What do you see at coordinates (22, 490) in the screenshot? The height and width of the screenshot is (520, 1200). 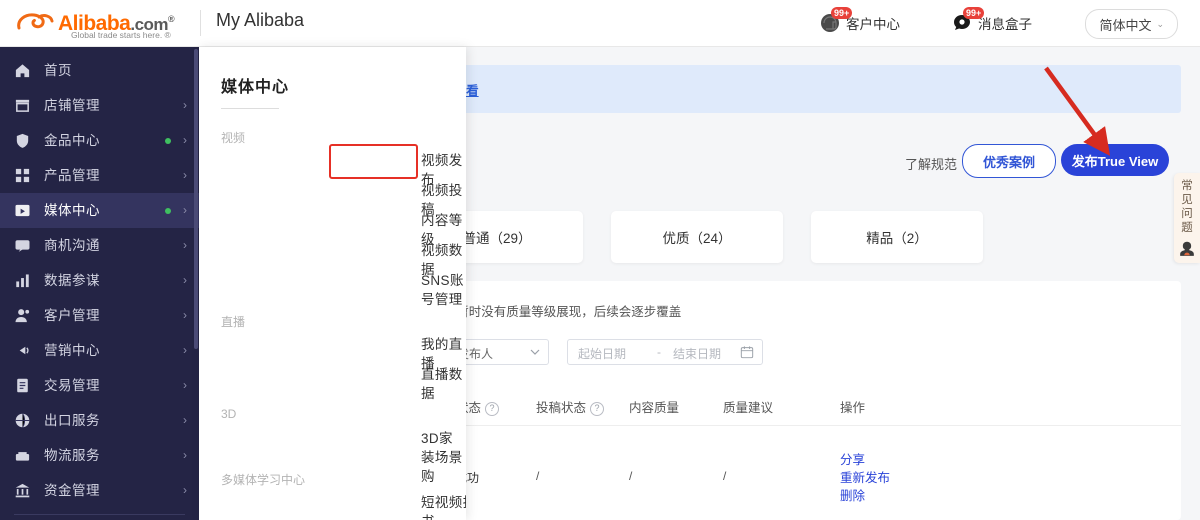 I see `bank-icon` at bounding box center [22, 490].